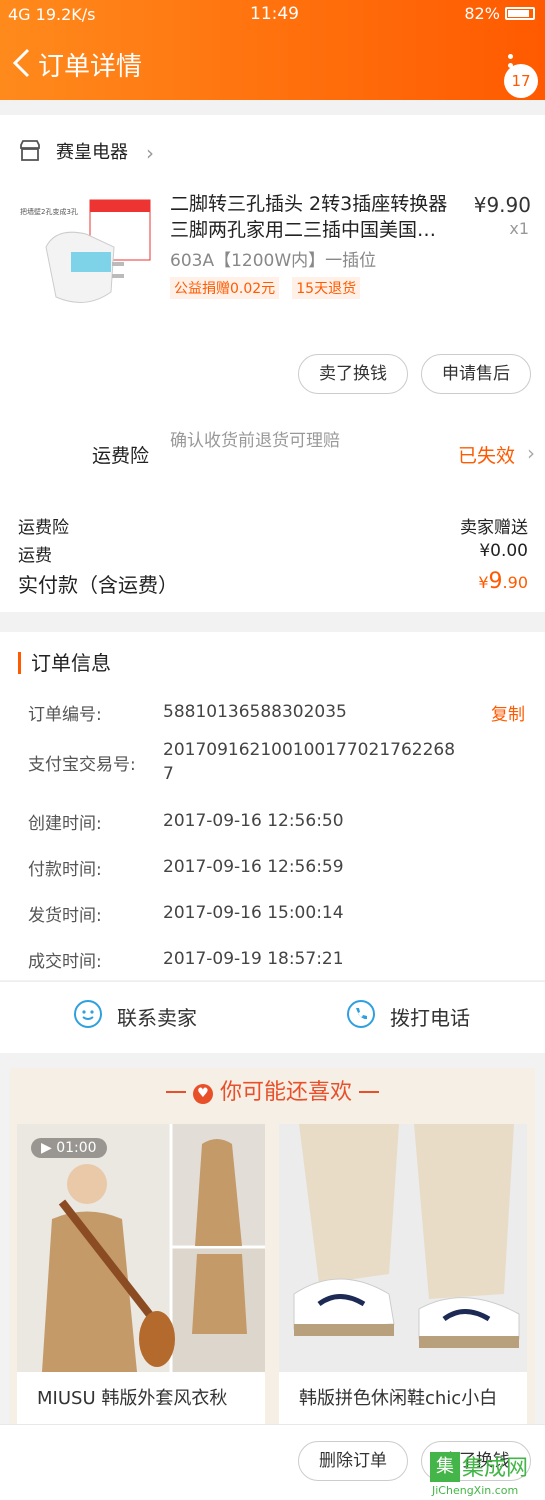 The height and width of the screenshot is (1500, 545). I want to click on product-image: 把墙壁2孔变成3孔, so click(85, 261).